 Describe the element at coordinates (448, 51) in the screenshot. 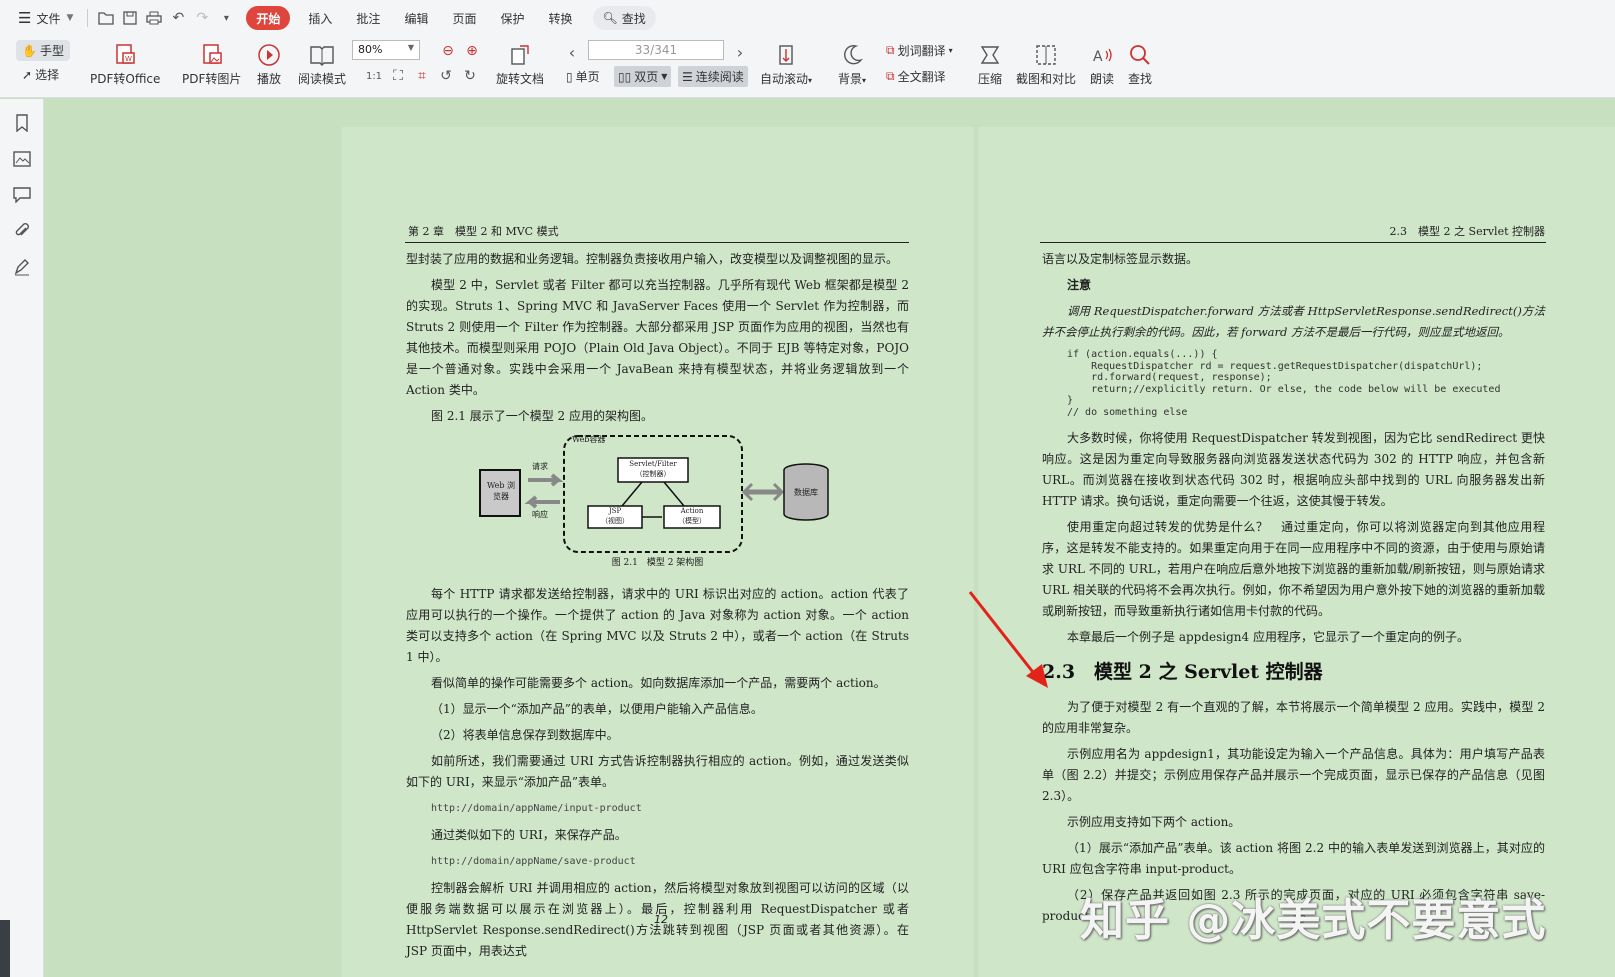

I see `zoom-out-icon: ⊖` at that location.